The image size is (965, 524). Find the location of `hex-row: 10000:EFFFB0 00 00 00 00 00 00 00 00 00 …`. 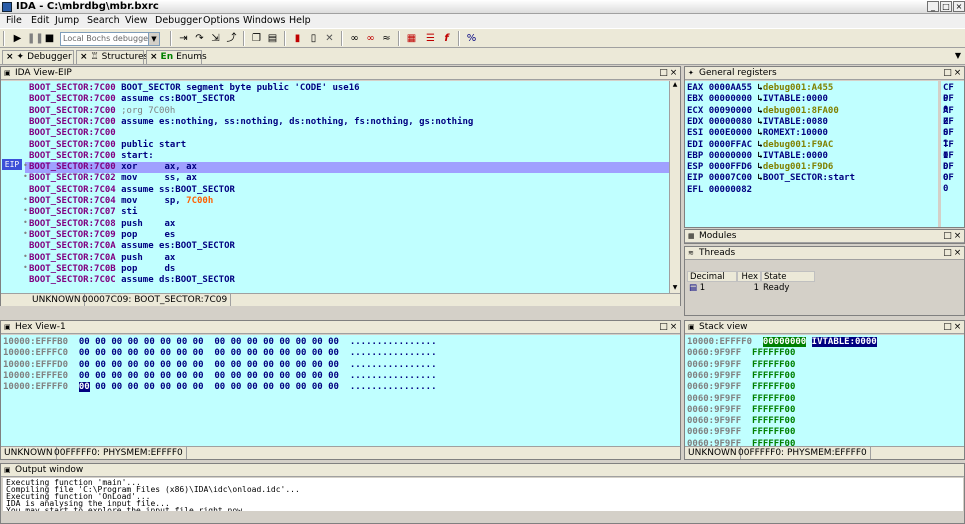

hex-row: 10000:EFFFB0 00 00 00 00 00 00 00 00 00 … is located at coordinates (220, 342).